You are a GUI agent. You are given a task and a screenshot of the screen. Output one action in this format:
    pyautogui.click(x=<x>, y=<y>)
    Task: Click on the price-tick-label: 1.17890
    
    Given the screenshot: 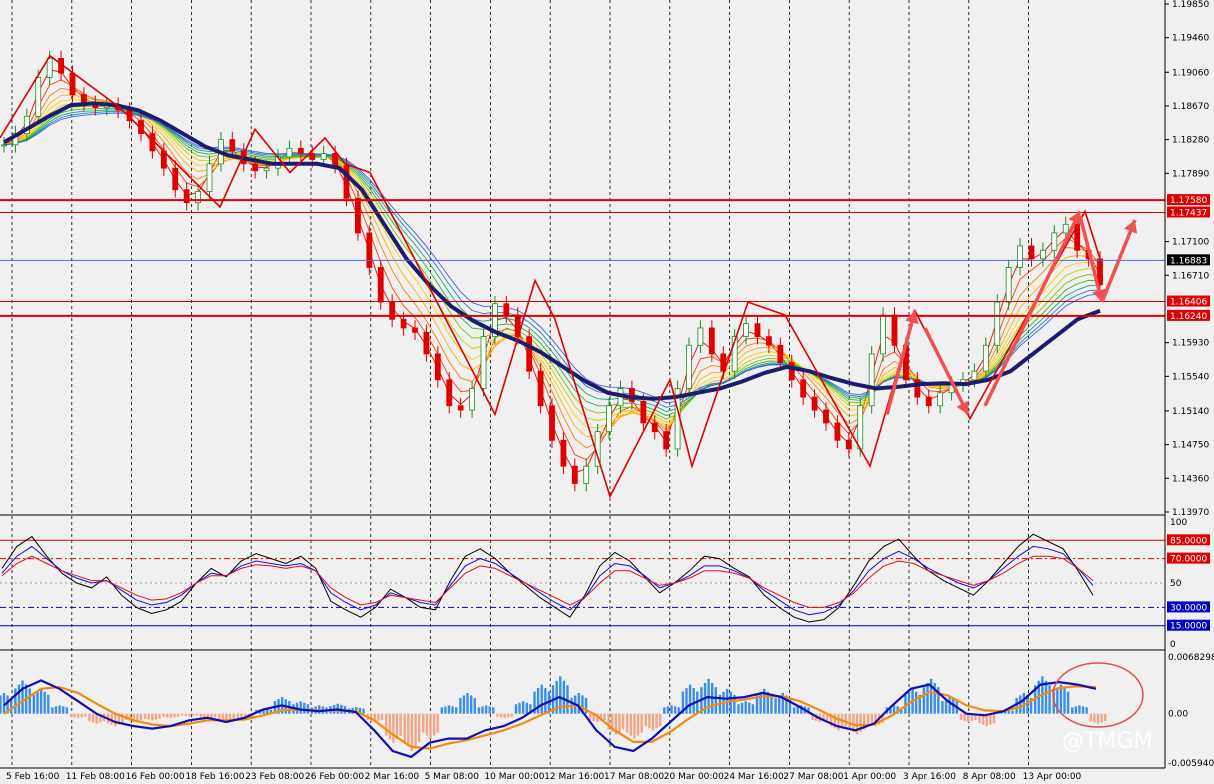 What is the action you would take?
    pyautogui.click(x=1190, y=174)
    